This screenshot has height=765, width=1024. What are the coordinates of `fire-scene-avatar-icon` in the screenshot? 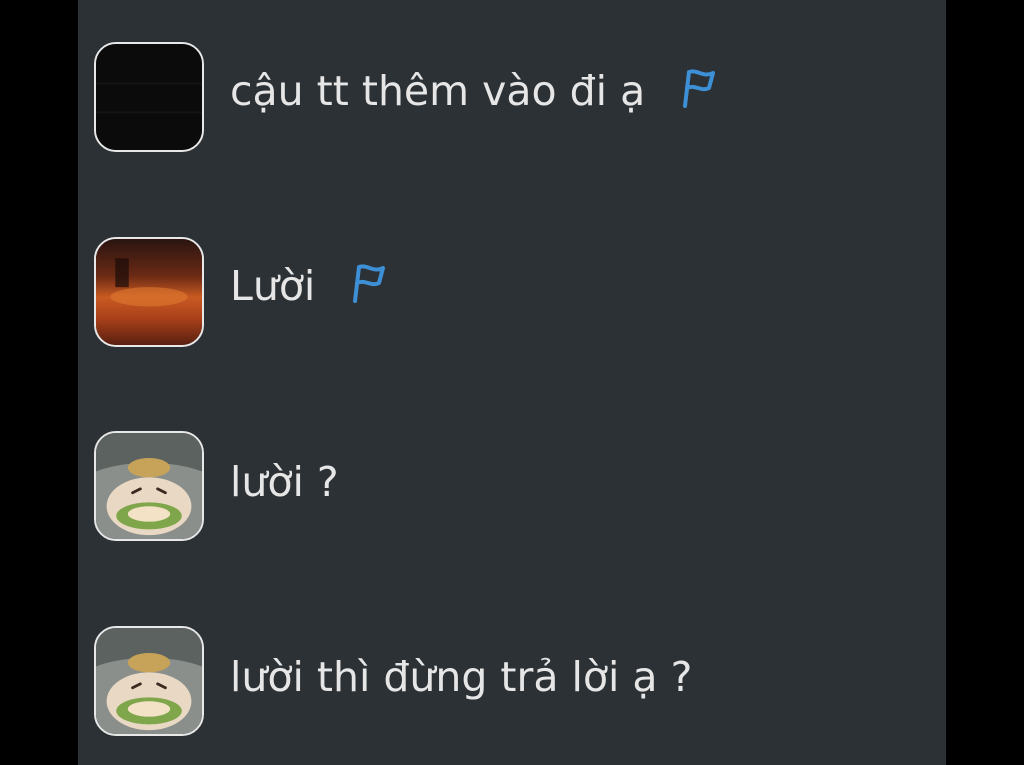 It's located at (149, 292).